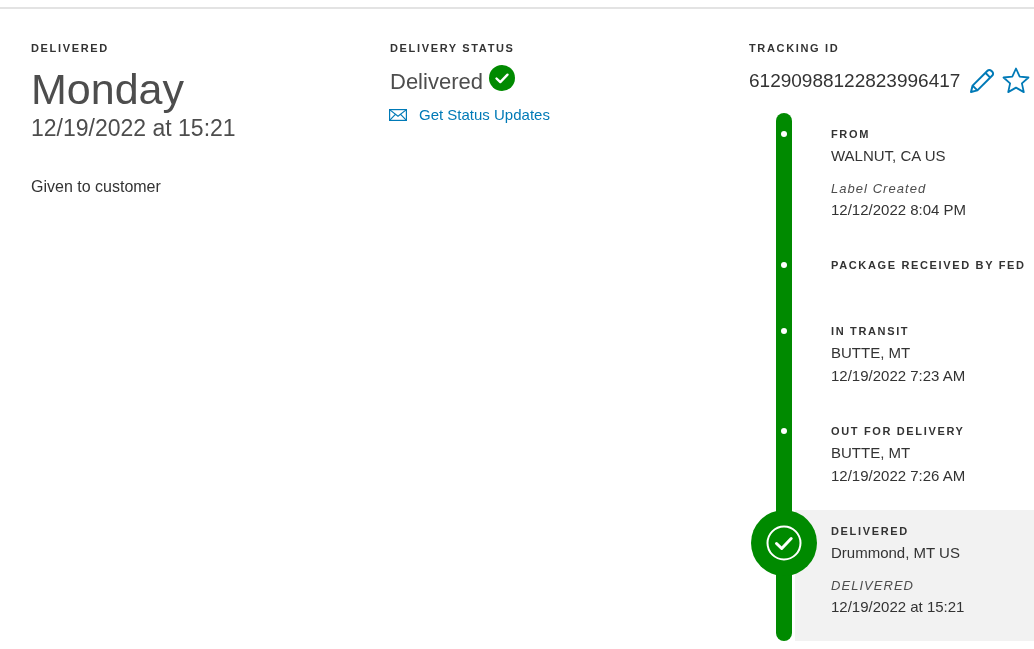  I want to click on delivery-detail: Given to customer, so click(96, 187).